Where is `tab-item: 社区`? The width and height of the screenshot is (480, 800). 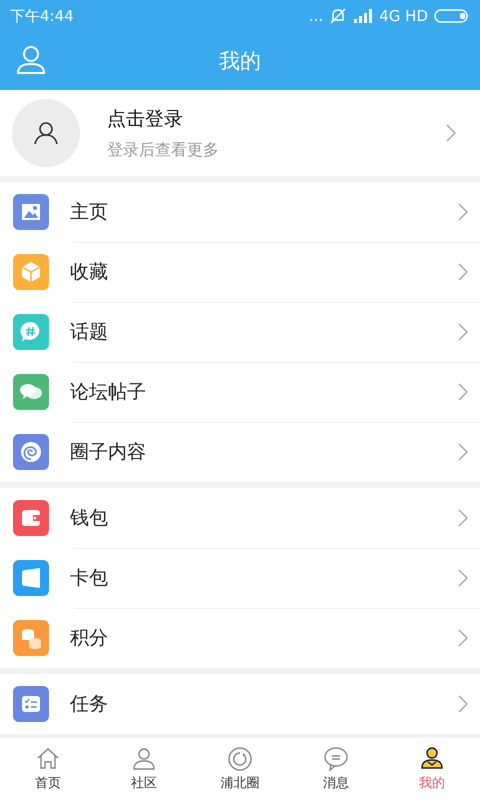
tab-item: 社区 is located at coordinates (144, 769).